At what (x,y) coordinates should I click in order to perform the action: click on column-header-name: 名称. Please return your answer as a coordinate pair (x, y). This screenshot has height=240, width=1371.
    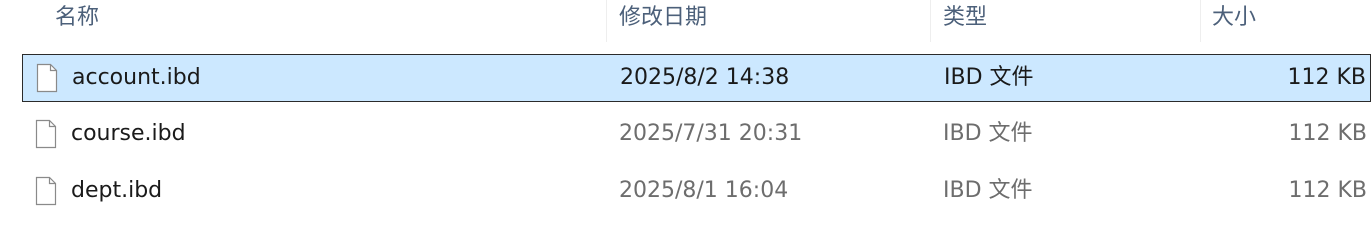
    Looking at the image, I should click on (77, 21).